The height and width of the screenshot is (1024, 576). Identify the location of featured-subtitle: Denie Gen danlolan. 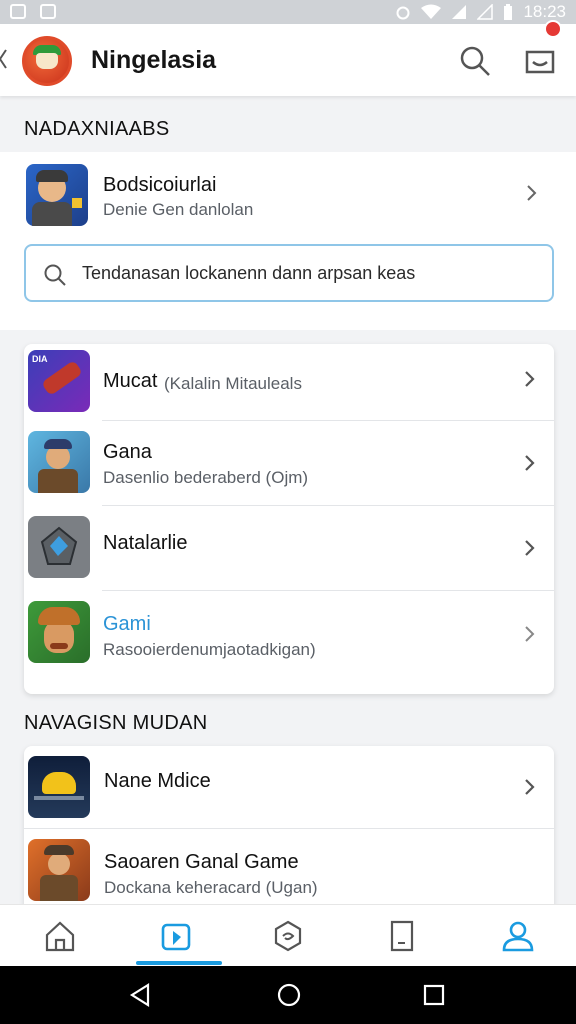
(178, 209).